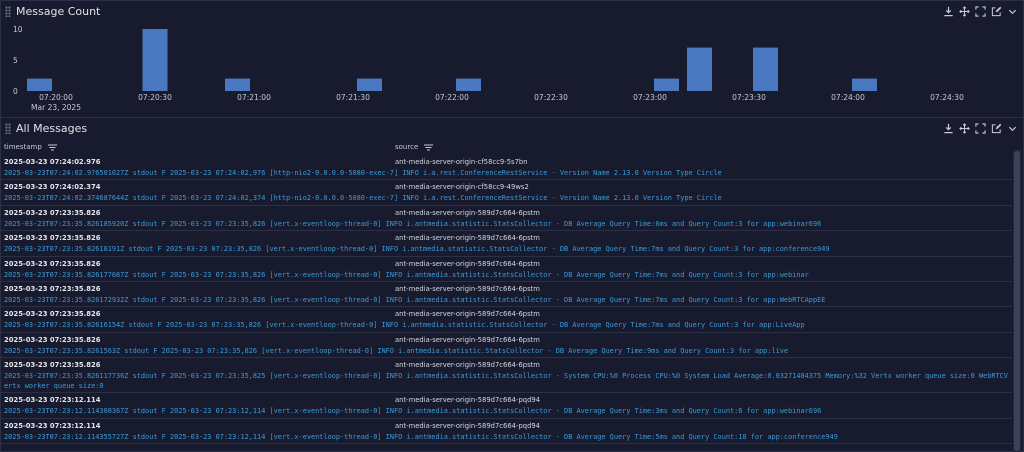 The image size is (1024, 452). I want to click on x-tick-label: 07:20:00, so click(56, 97).